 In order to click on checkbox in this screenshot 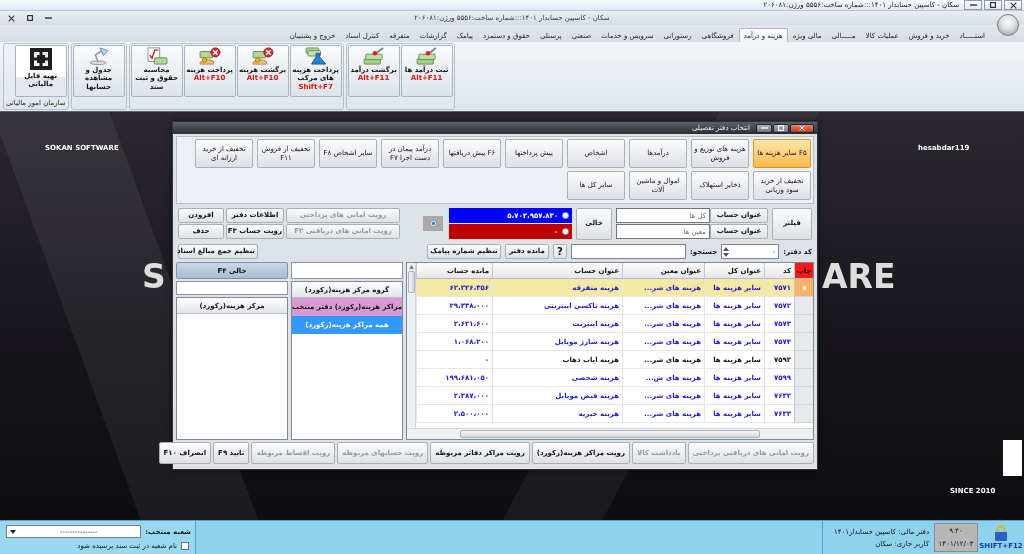, I will do `click(185, 546)`.